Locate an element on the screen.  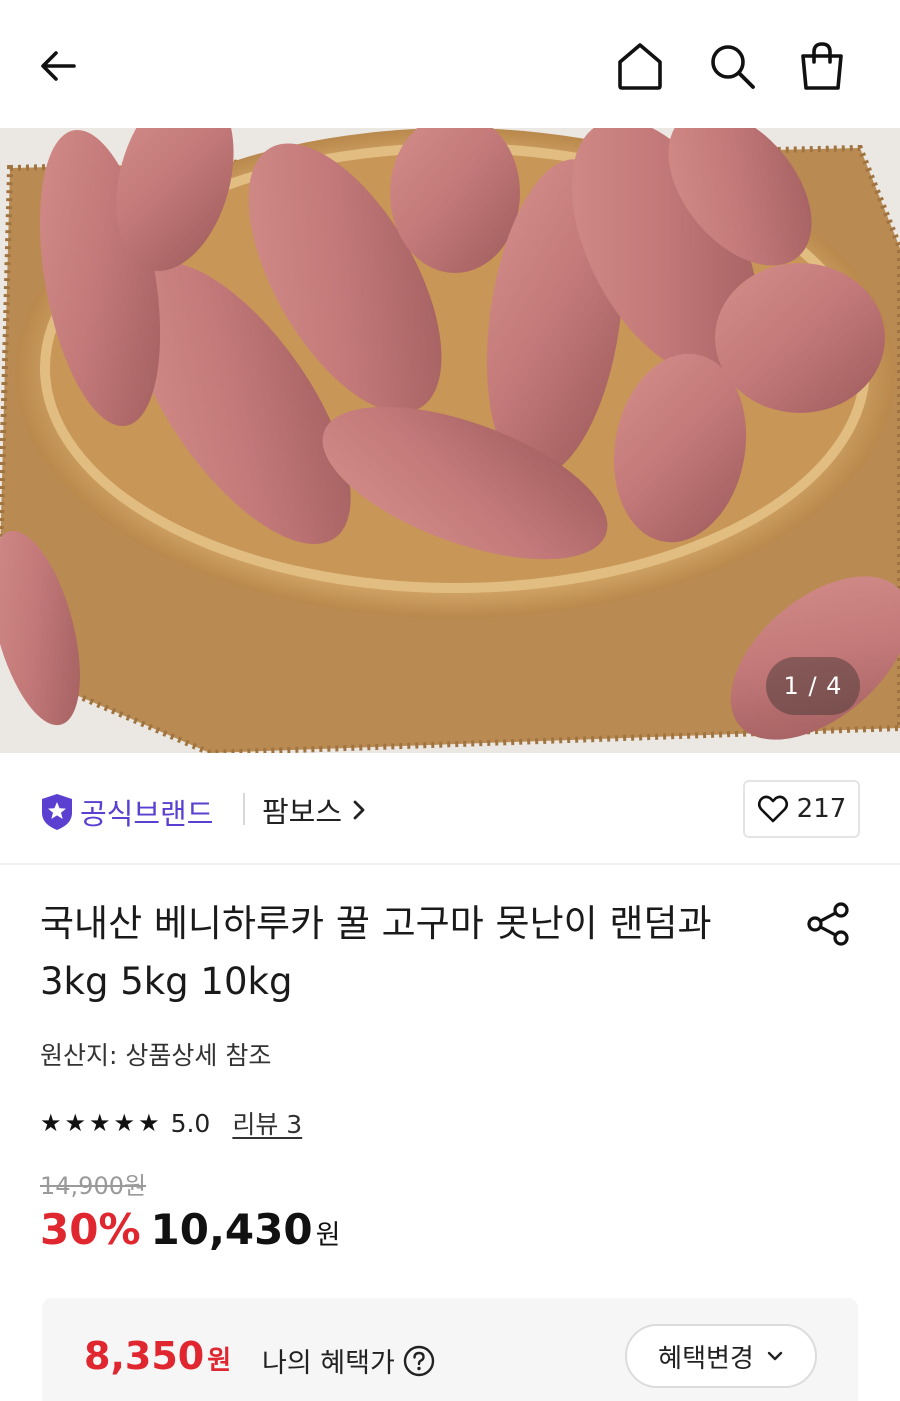
share-icon is located at coordinates (828, 924).